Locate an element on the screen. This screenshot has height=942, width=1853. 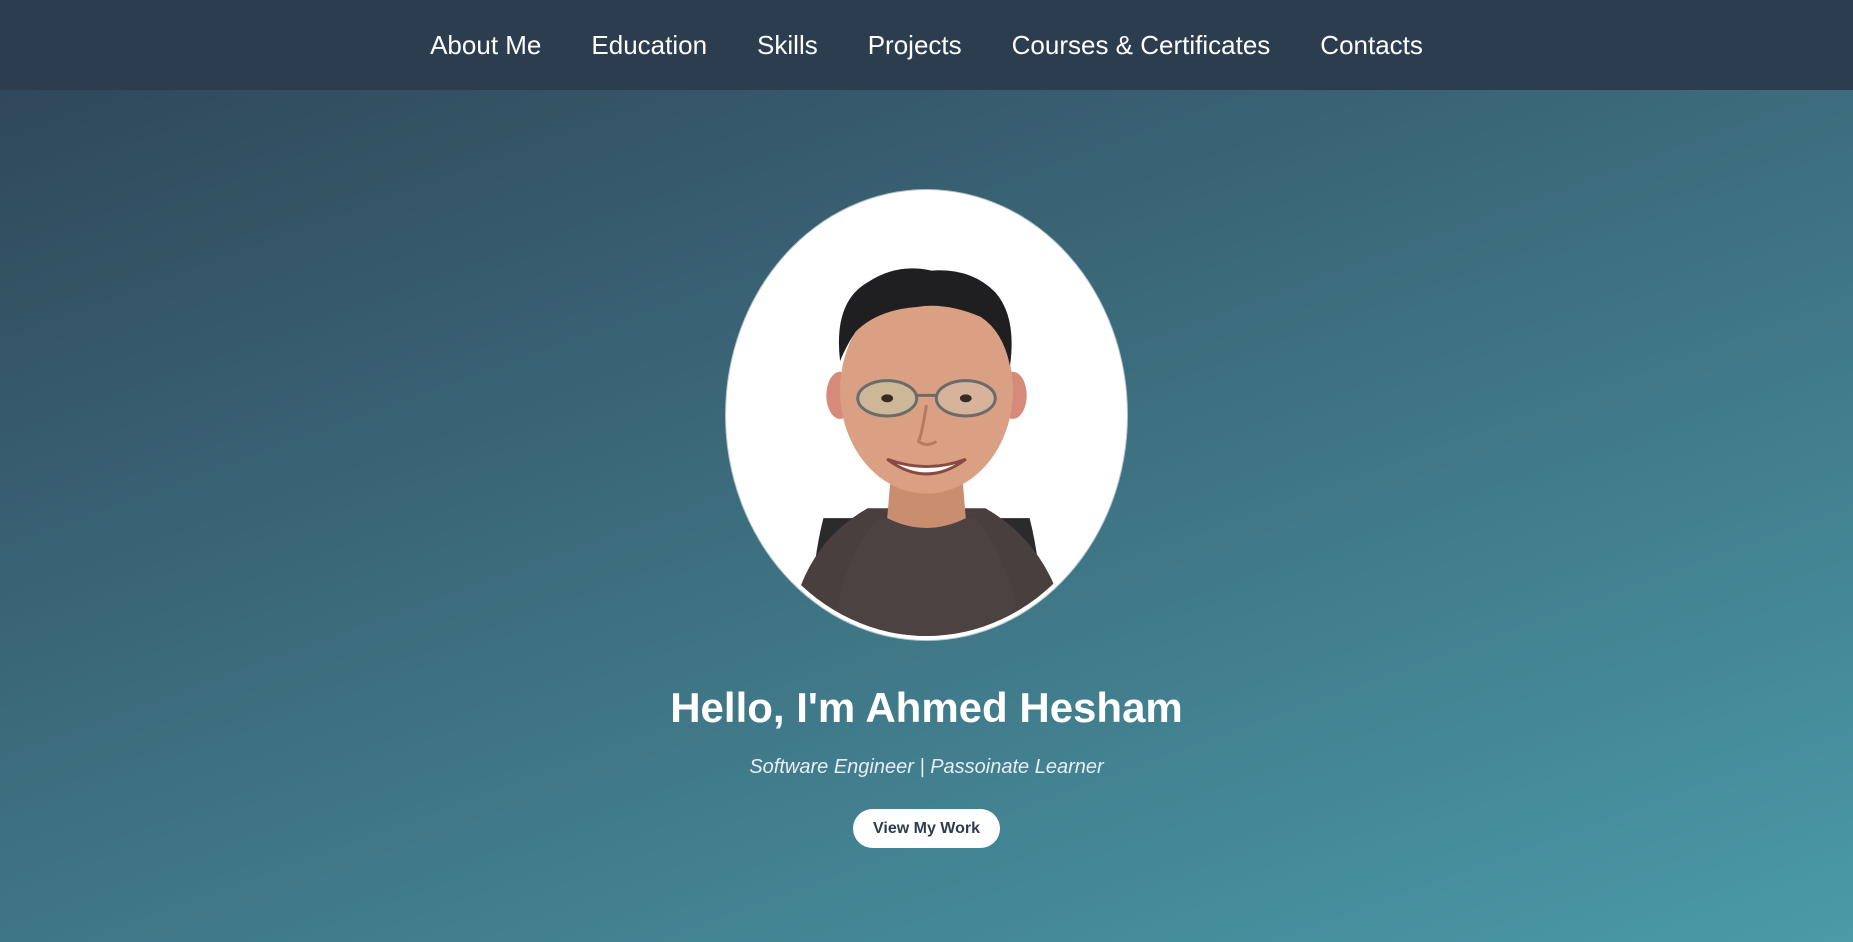
nav-item-education: Education is located at coordinates (649, 45).